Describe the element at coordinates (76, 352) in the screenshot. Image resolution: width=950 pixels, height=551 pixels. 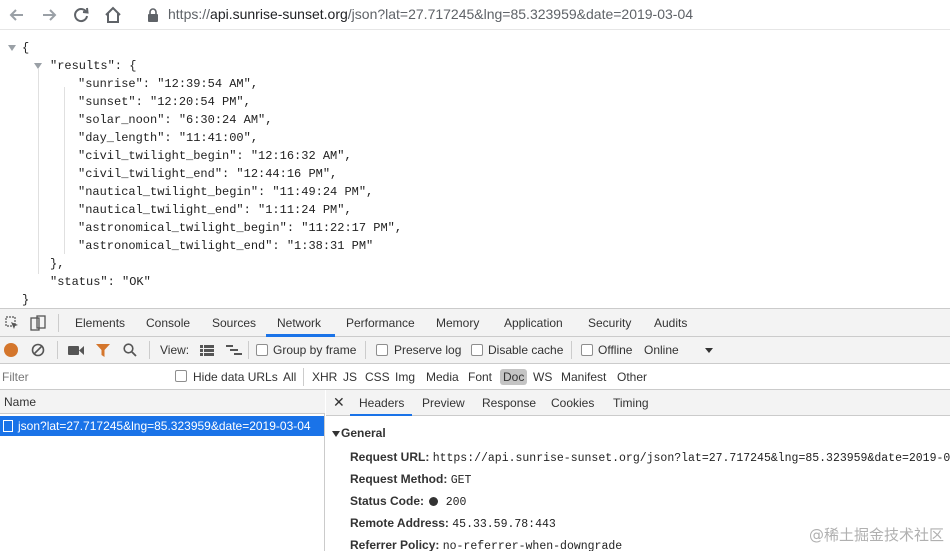
I see `screenshot-camera-icon` at that location.